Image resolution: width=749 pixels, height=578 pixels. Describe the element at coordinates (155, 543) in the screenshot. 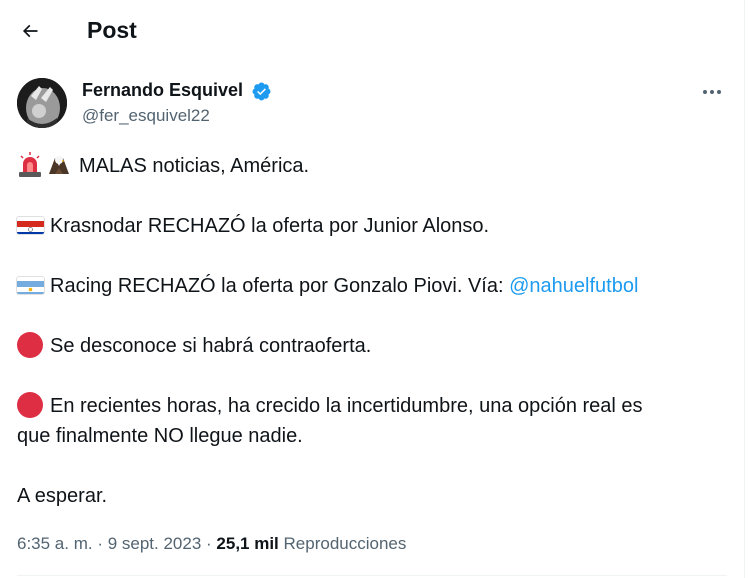

I see `tweet-date: 9 sept. 2023` at that location.